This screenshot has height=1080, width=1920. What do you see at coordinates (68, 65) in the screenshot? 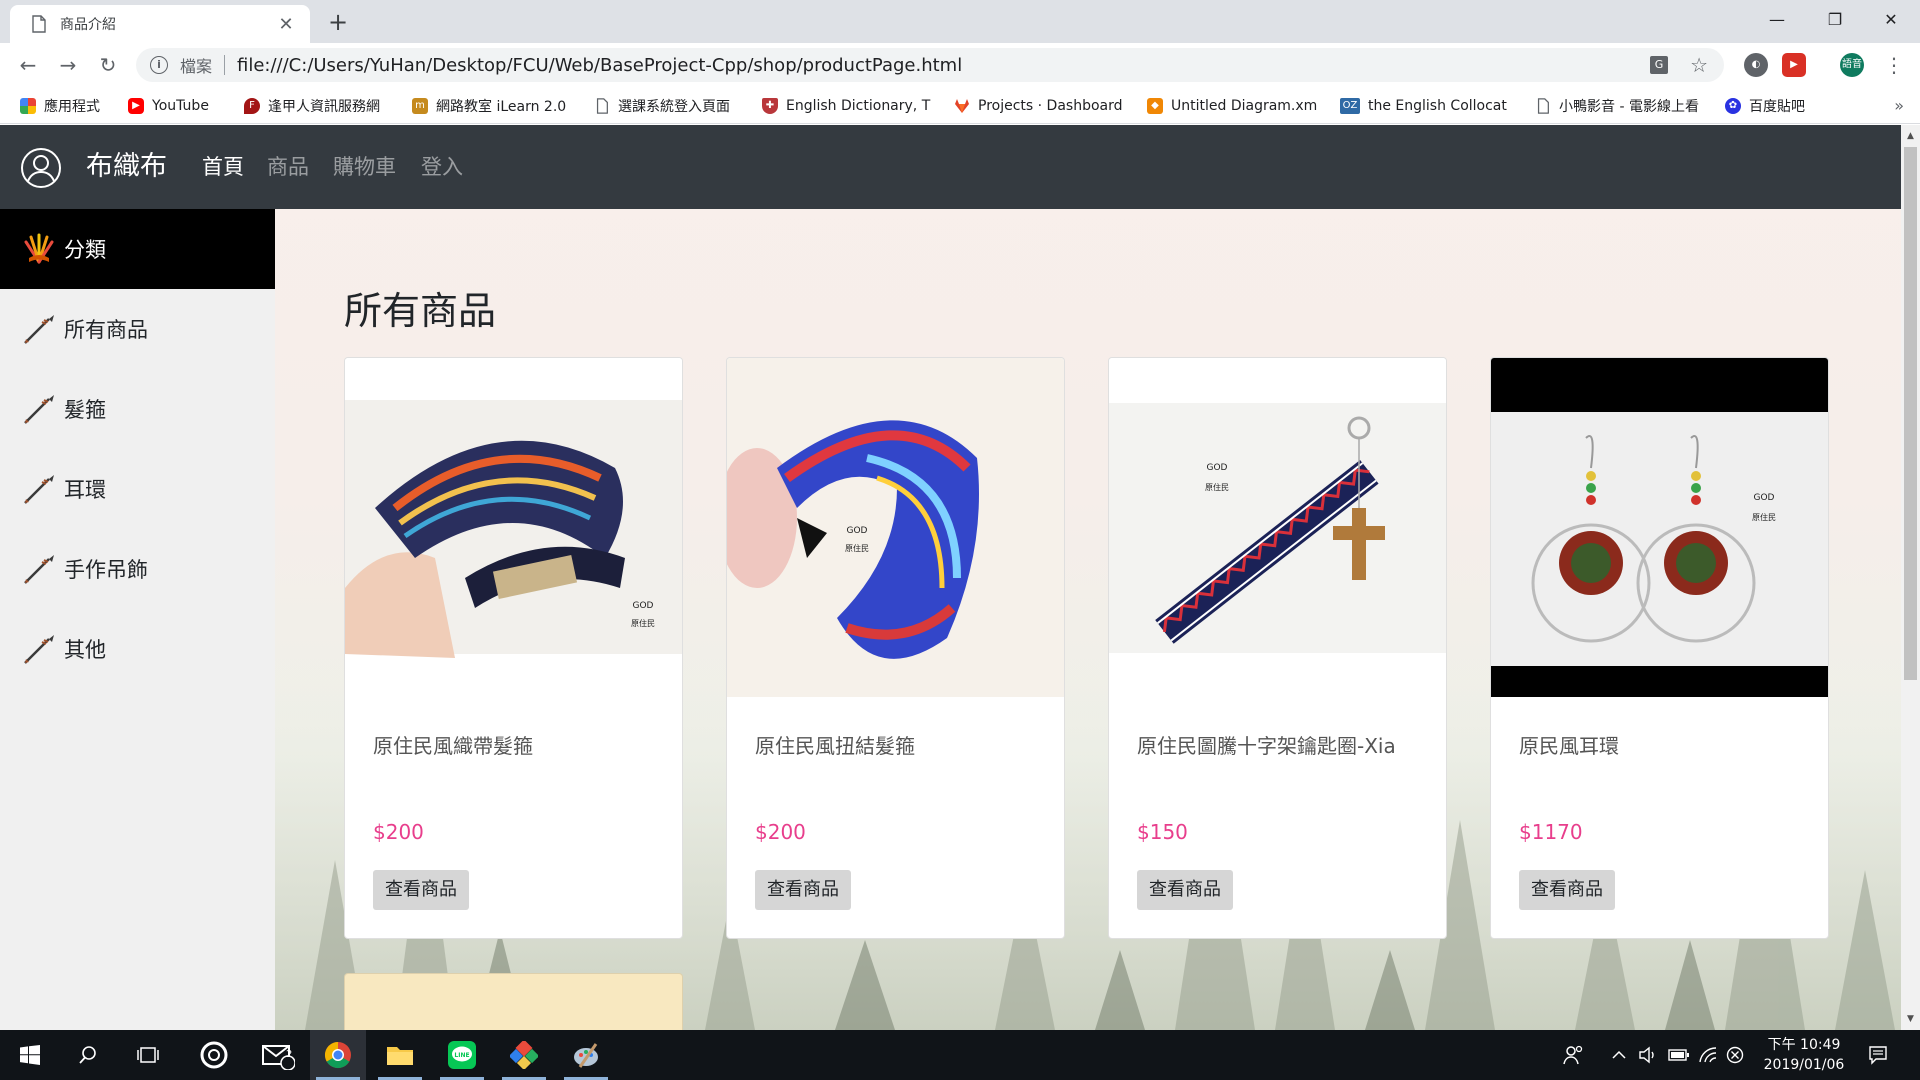
I see `forward-button: →` at bounding box center [68, 65].